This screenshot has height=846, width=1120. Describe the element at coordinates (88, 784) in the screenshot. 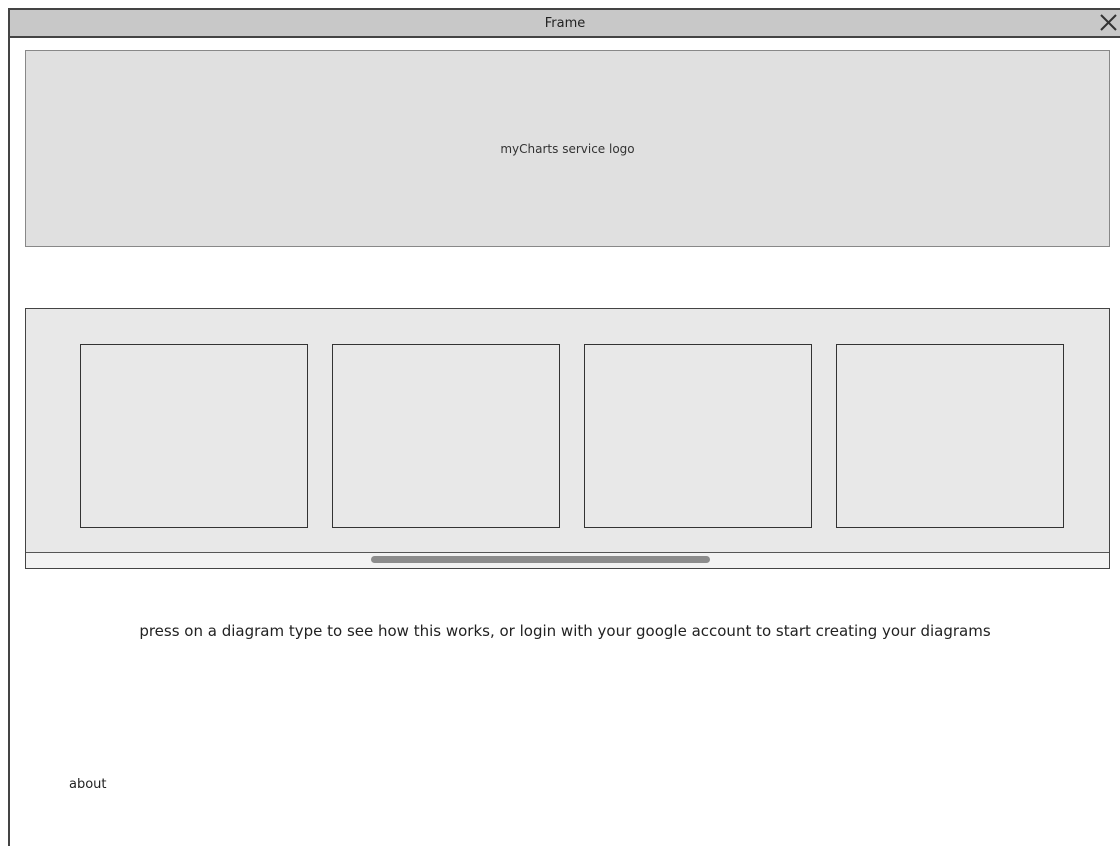

I see `about-link: about` at that location.